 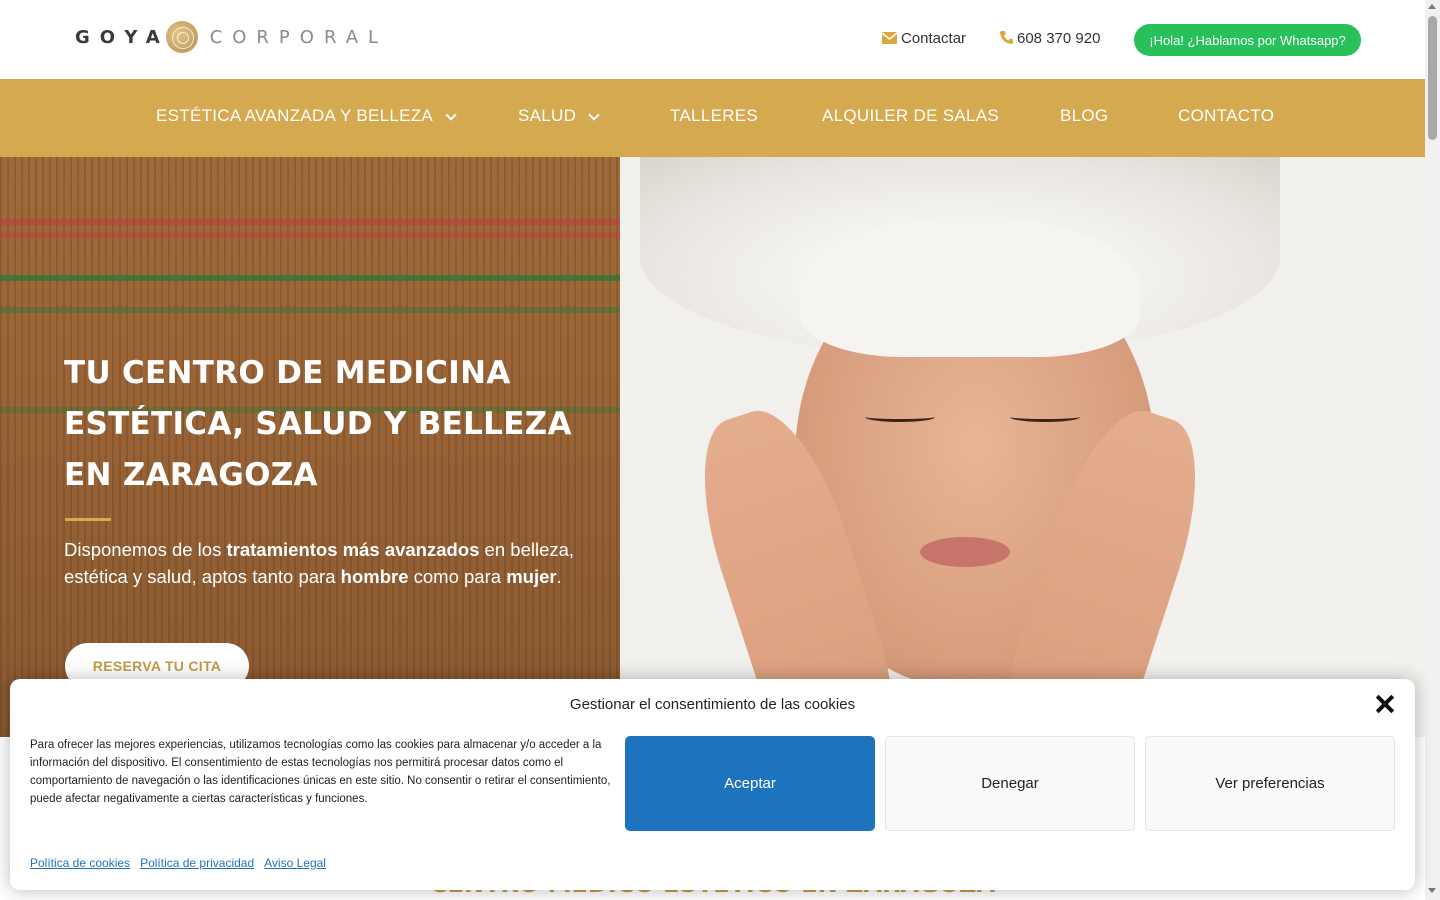 I want to click on nav-item-label: ALQUILER DE SALAS, so click(x=911, y=115).